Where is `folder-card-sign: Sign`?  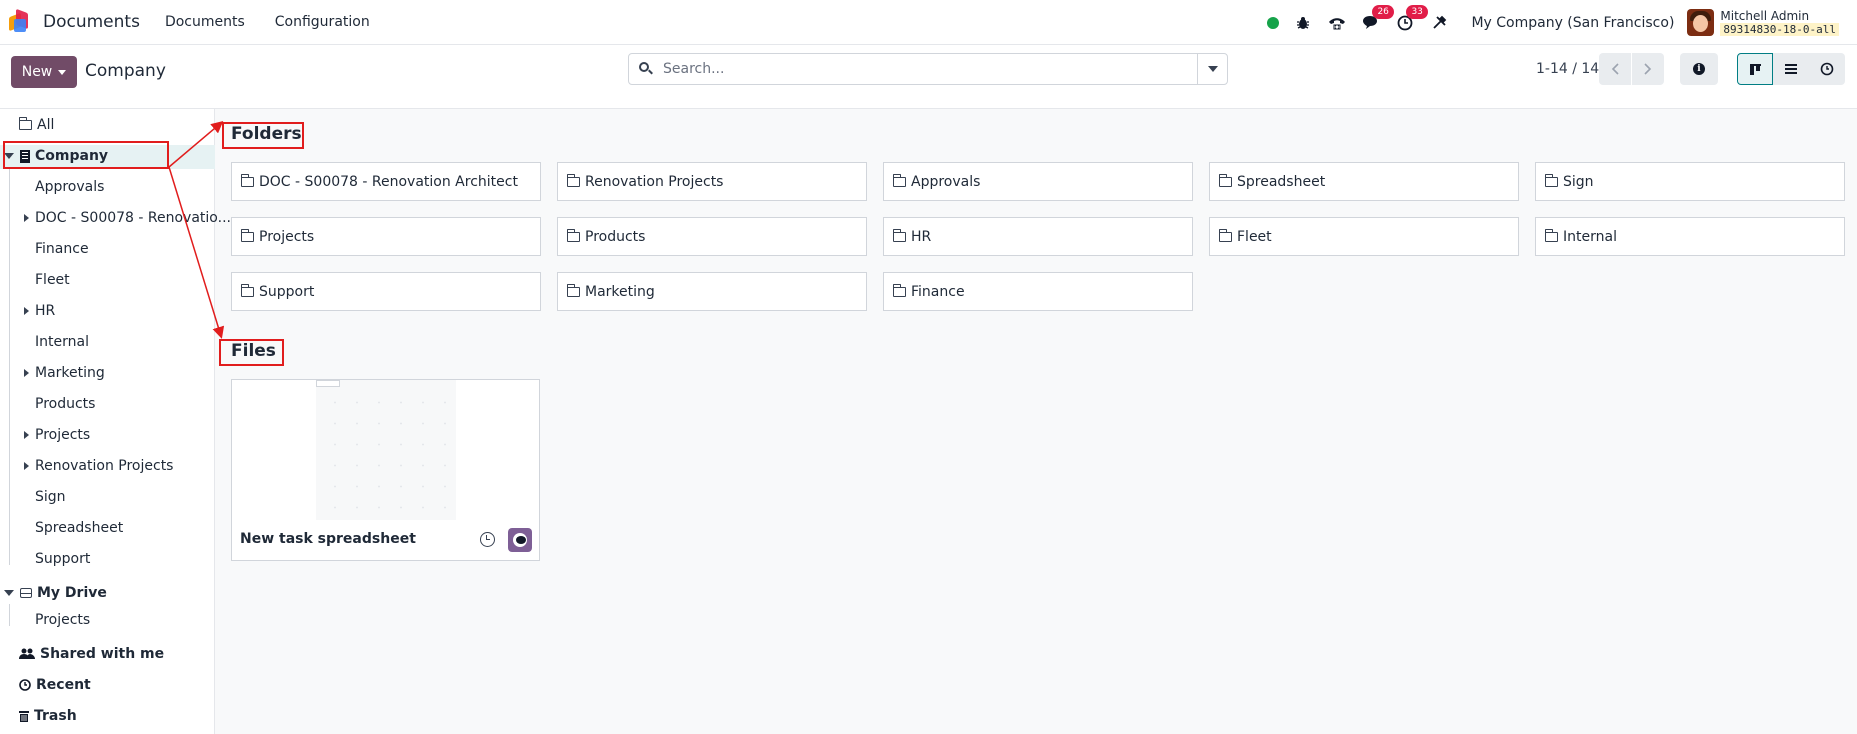 folder-card-sign: Sign is located at coordinates (1690, 181).